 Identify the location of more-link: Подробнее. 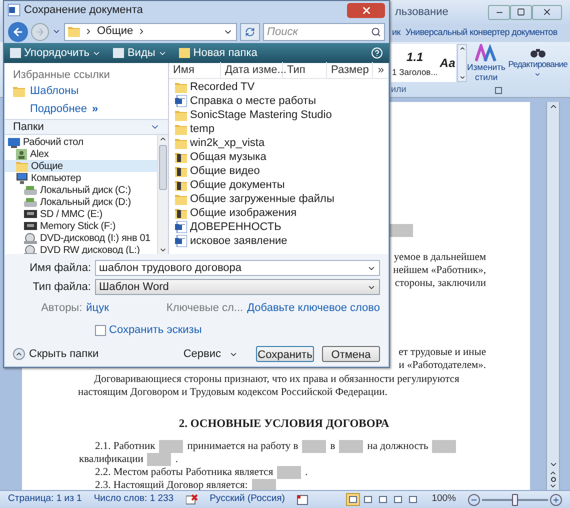
(59, 108).